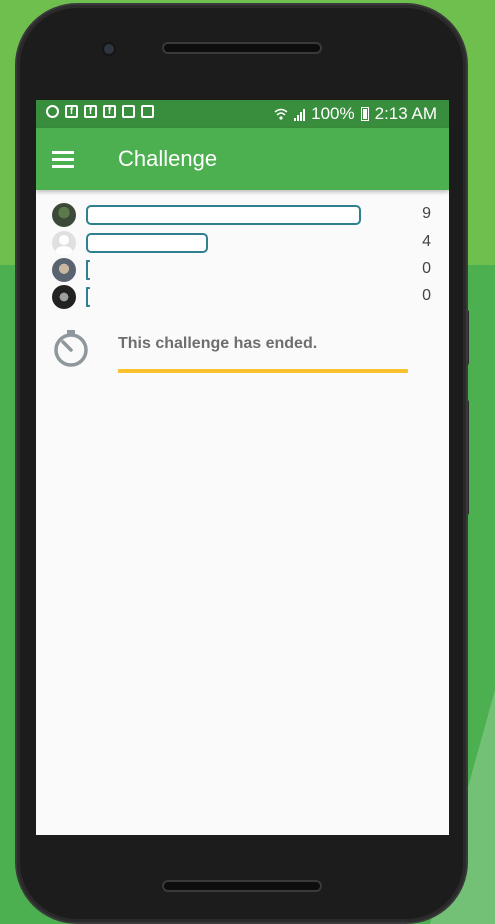 This screenshot has height=924, width=495. I want to click on battery-percent: 100%, so click(333, 113).